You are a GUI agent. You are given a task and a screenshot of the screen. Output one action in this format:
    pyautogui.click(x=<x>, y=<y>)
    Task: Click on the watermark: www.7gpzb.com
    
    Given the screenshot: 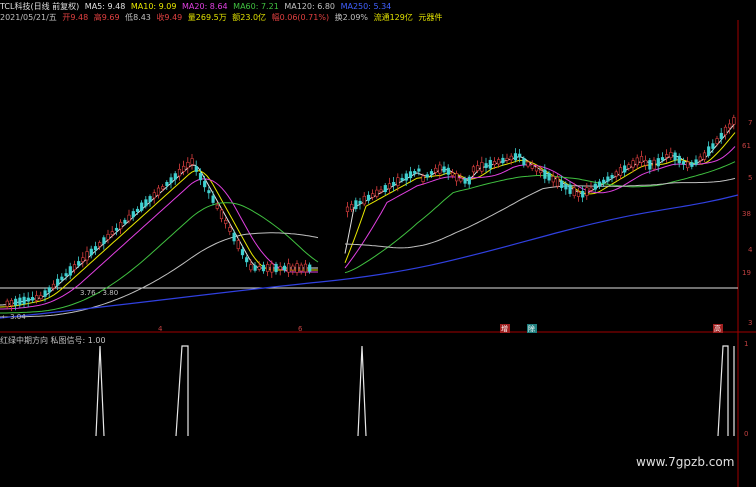 What is the action you would take?
    pyautogui.click(x=685, y=462)
    